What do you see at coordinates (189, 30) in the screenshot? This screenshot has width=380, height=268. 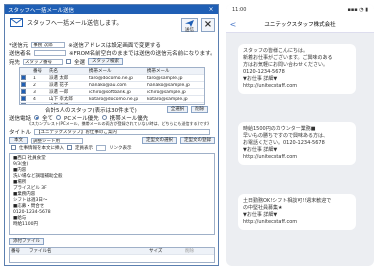 I see `send-label: 送信` at bounding box center [189, 30].